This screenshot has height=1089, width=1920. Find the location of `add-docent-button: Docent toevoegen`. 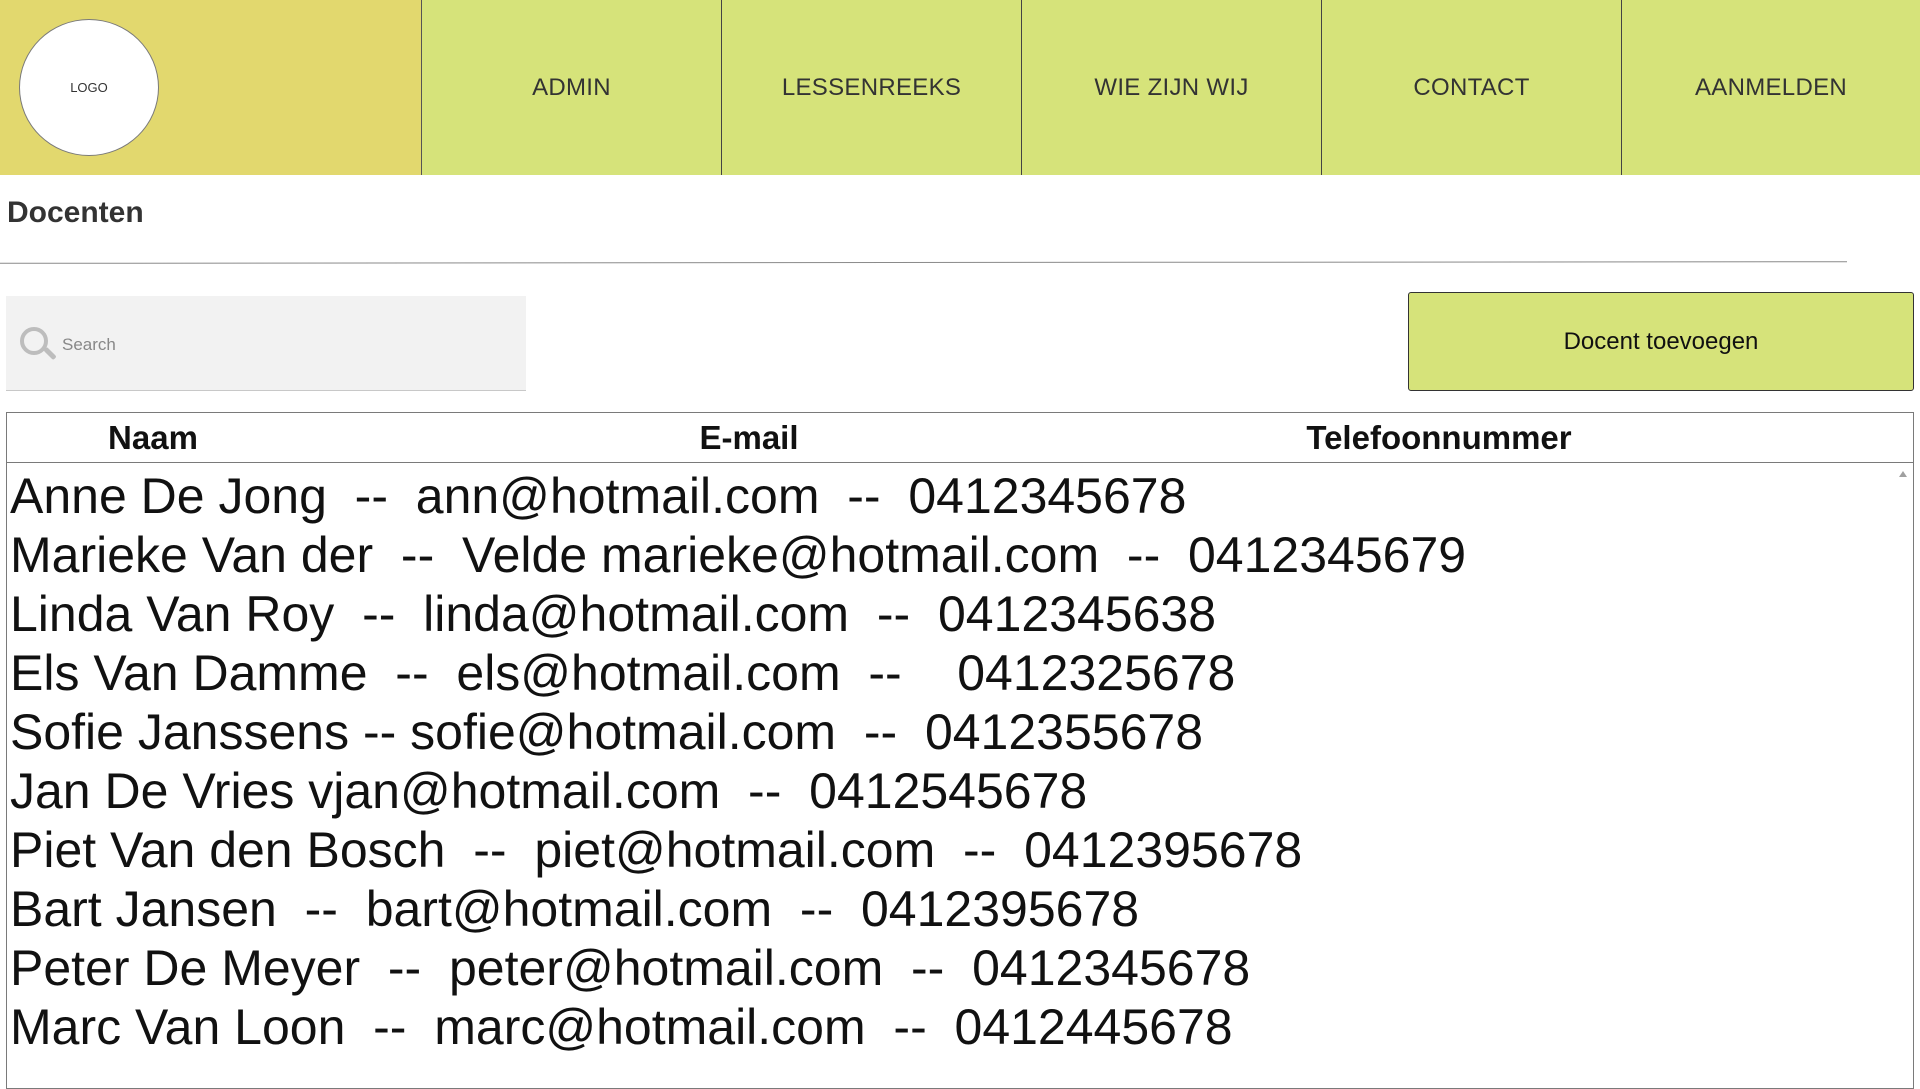

add-docent-button: Docent toevoegen is located at coordinates (1661, 341).